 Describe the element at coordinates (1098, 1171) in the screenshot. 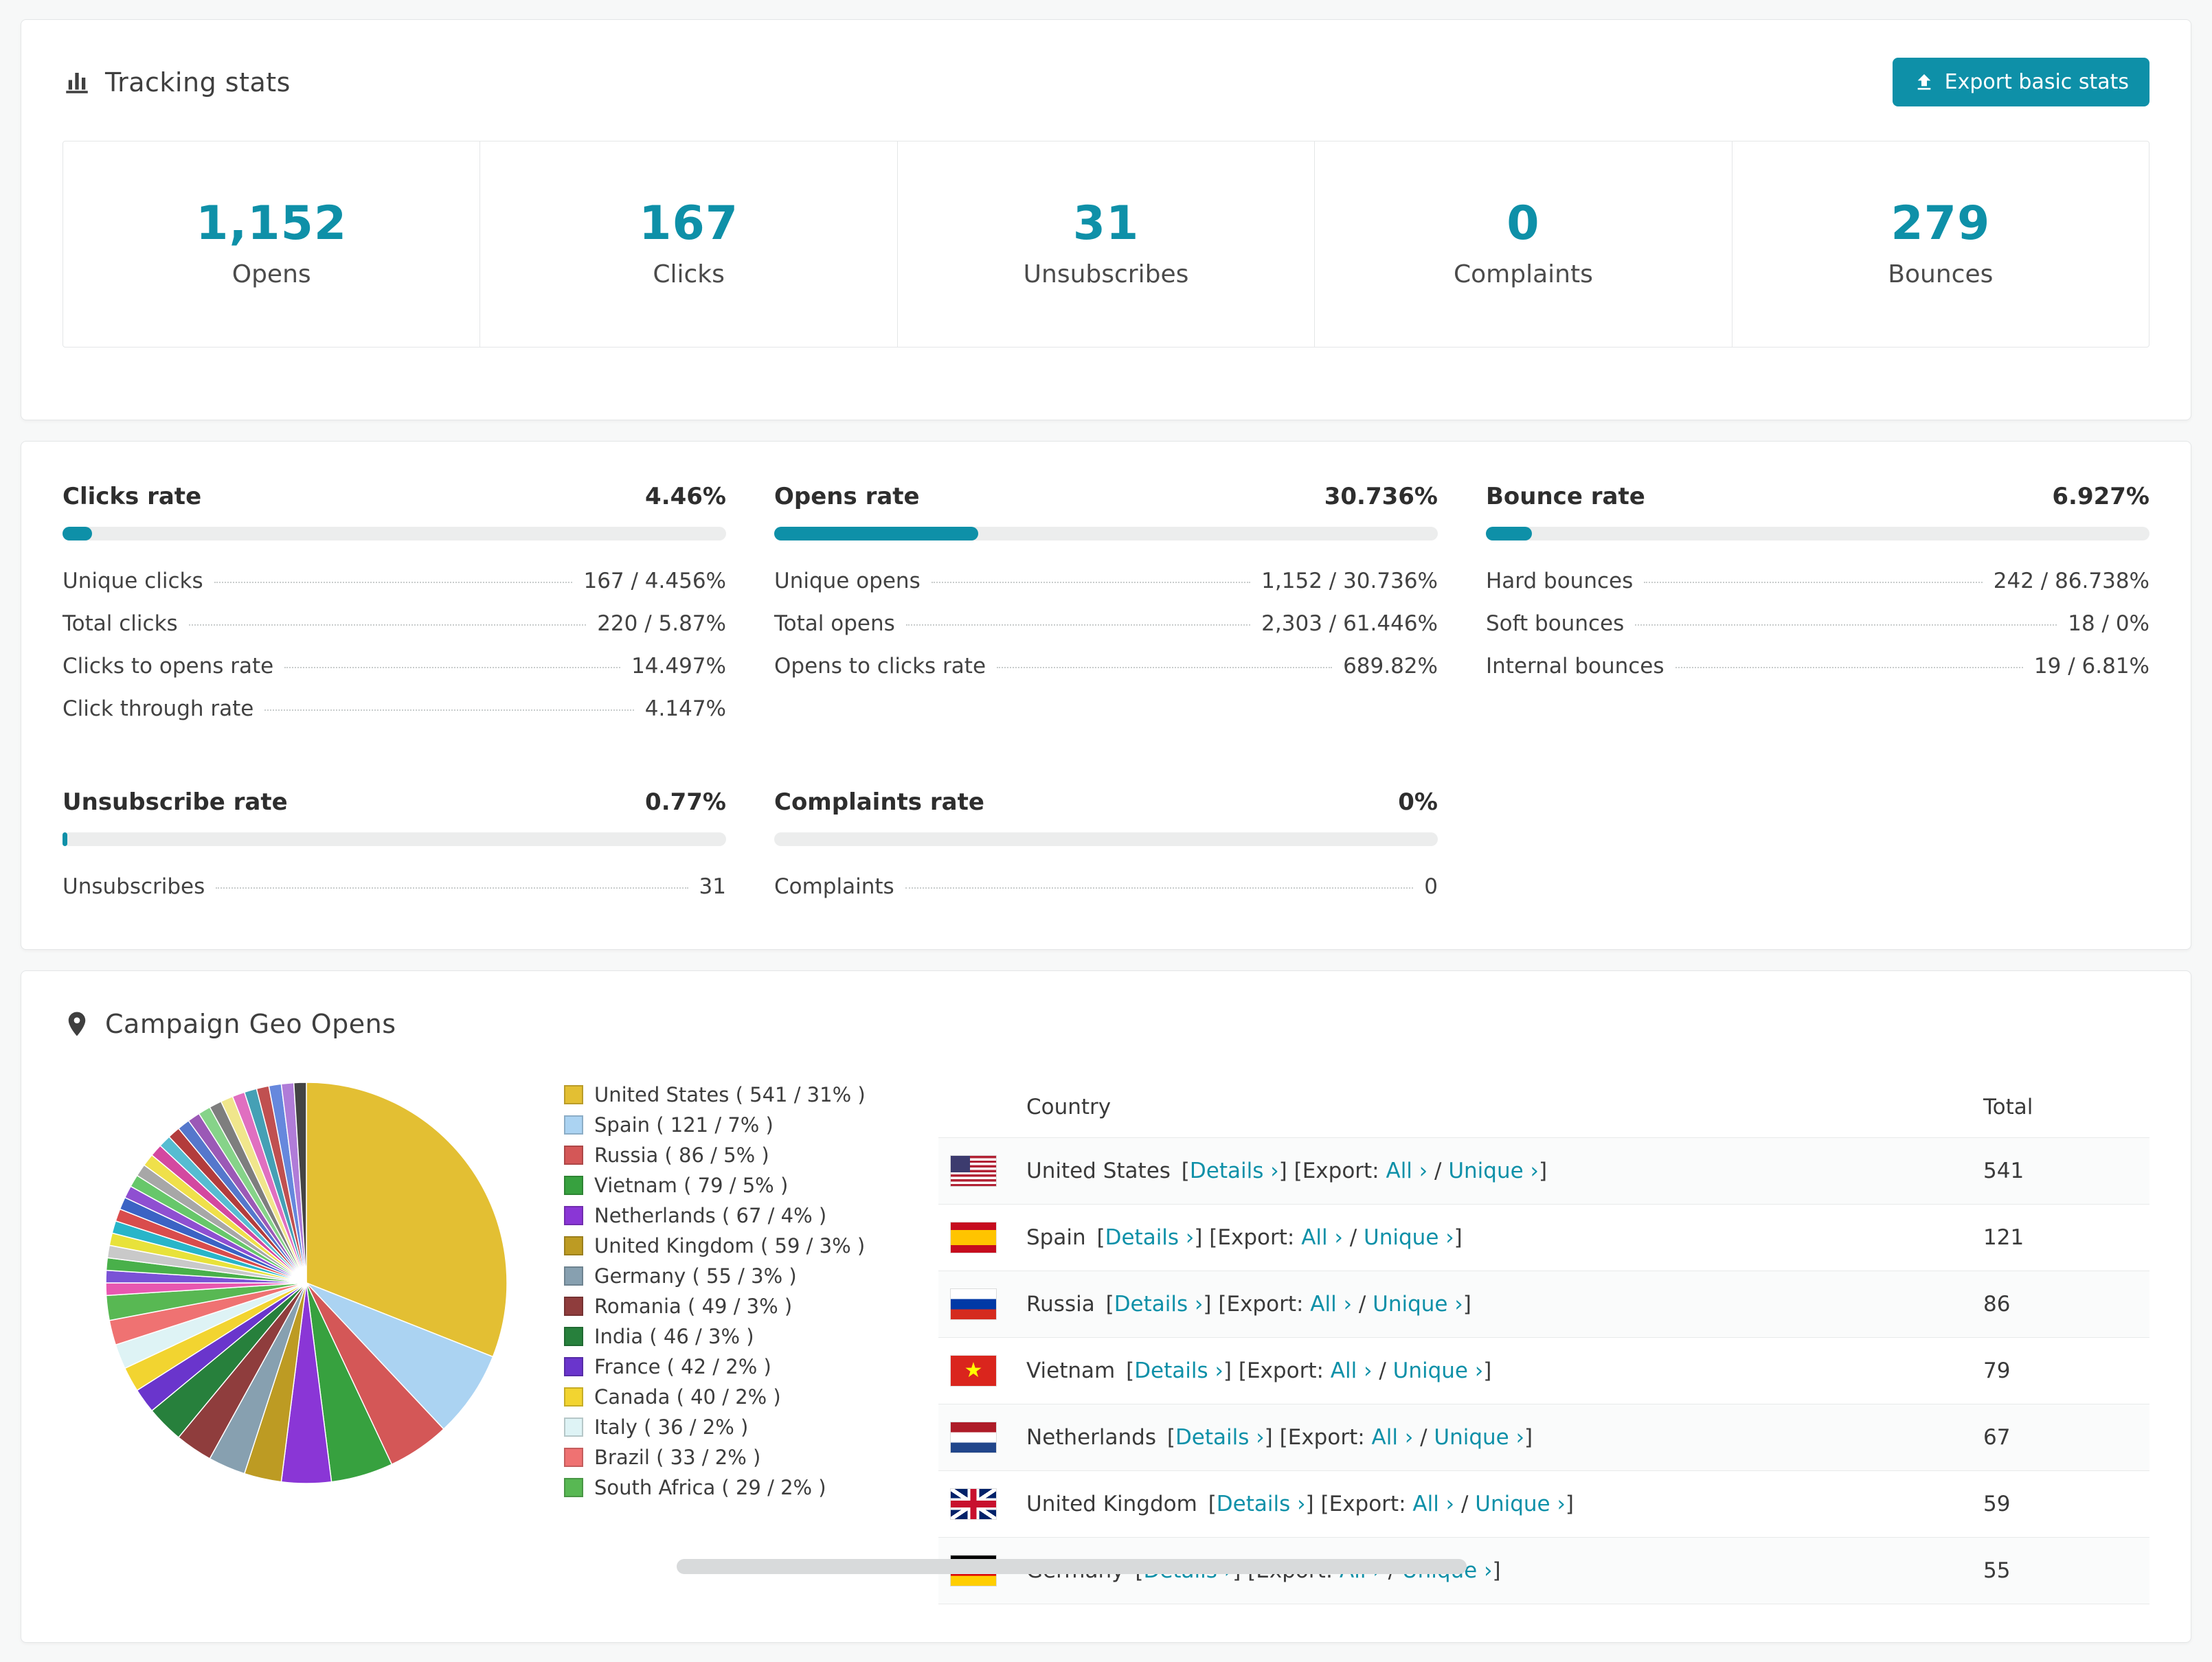

I see `country-name: United States` at that location.